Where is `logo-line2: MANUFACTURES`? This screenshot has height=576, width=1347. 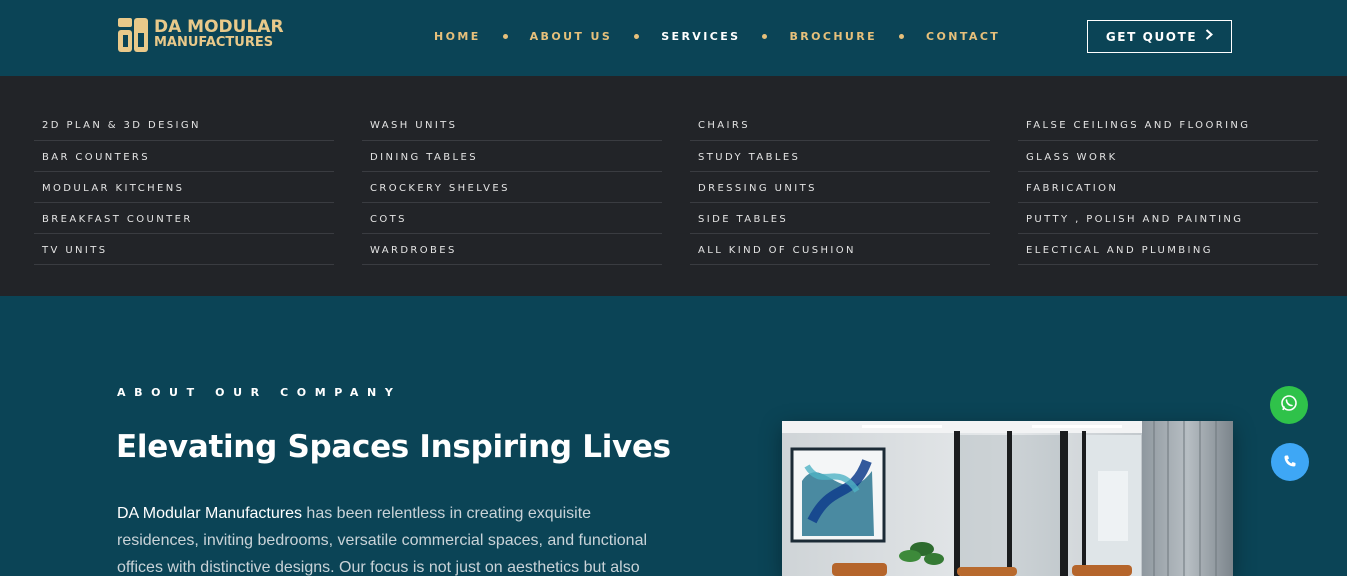 logo-line2: MANUFACTURES is located at coordinates (214, 42).